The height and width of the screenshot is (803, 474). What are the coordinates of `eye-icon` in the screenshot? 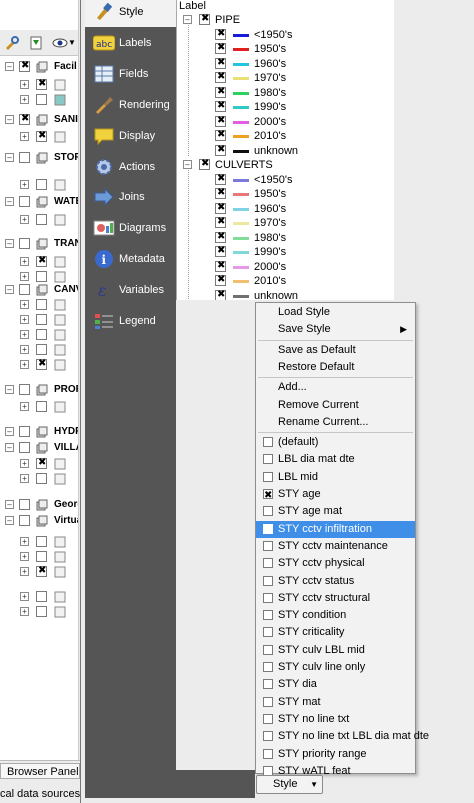 It's located at (60, 43).